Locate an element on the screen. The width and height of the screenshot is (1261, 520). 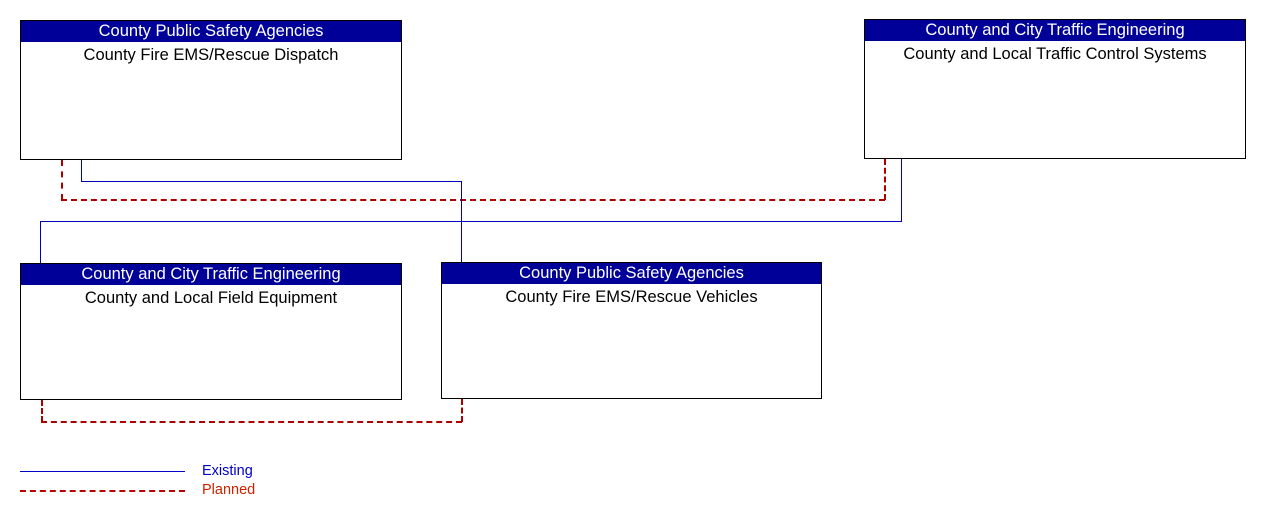
connector-planned-field-equipment-vertical is located at coordinates (42, 411).